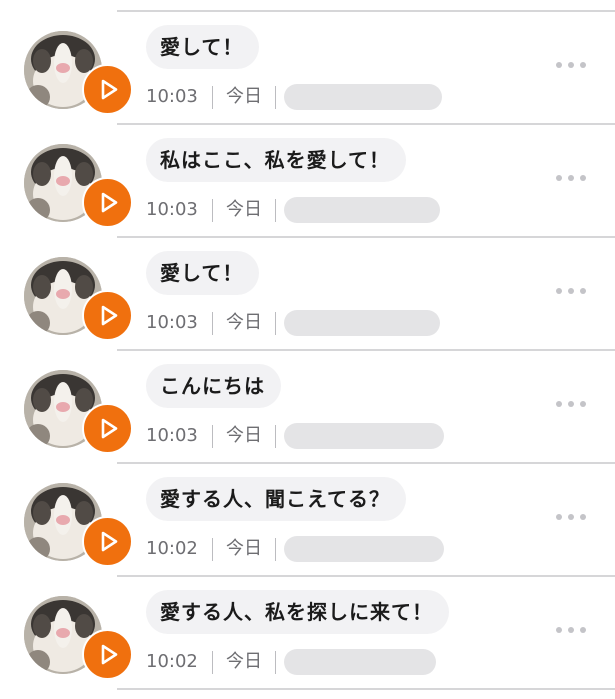 The image size is (615, 699). What do you see at coordinates (366, 689) in the screenshot?
I see `divider` at bounding box center [366, 689].